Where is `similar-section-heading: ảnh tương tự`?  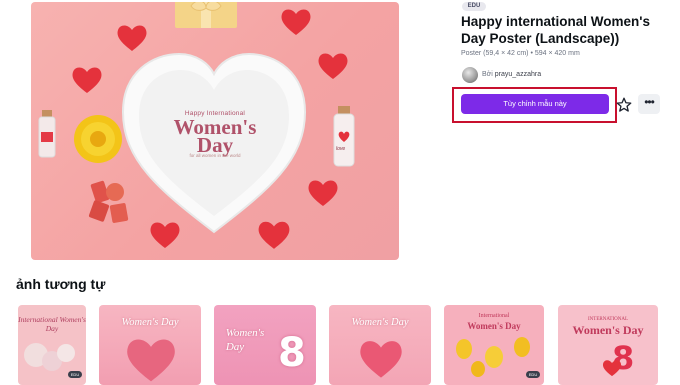 similar-section-heading: ảnh tương tự is located at coordinates (61, 284).